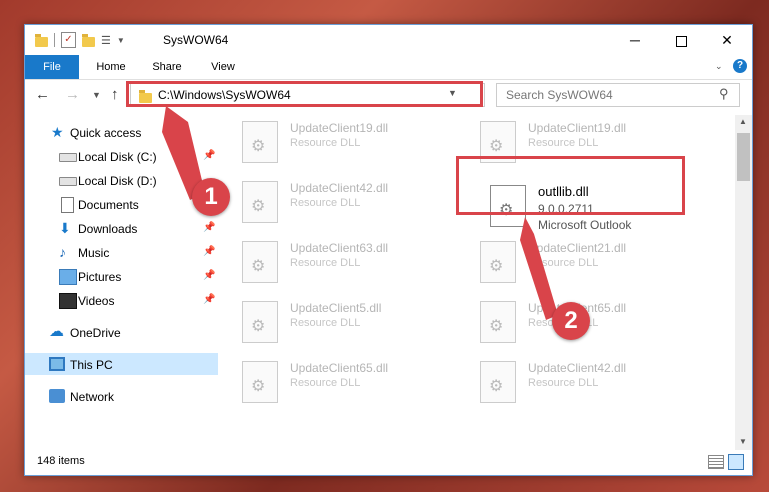 This screenshot has width=769, height=492. I want to click on file-item: ⚙ UpdateClient21.dll Resource DLL, so click(586, 262).